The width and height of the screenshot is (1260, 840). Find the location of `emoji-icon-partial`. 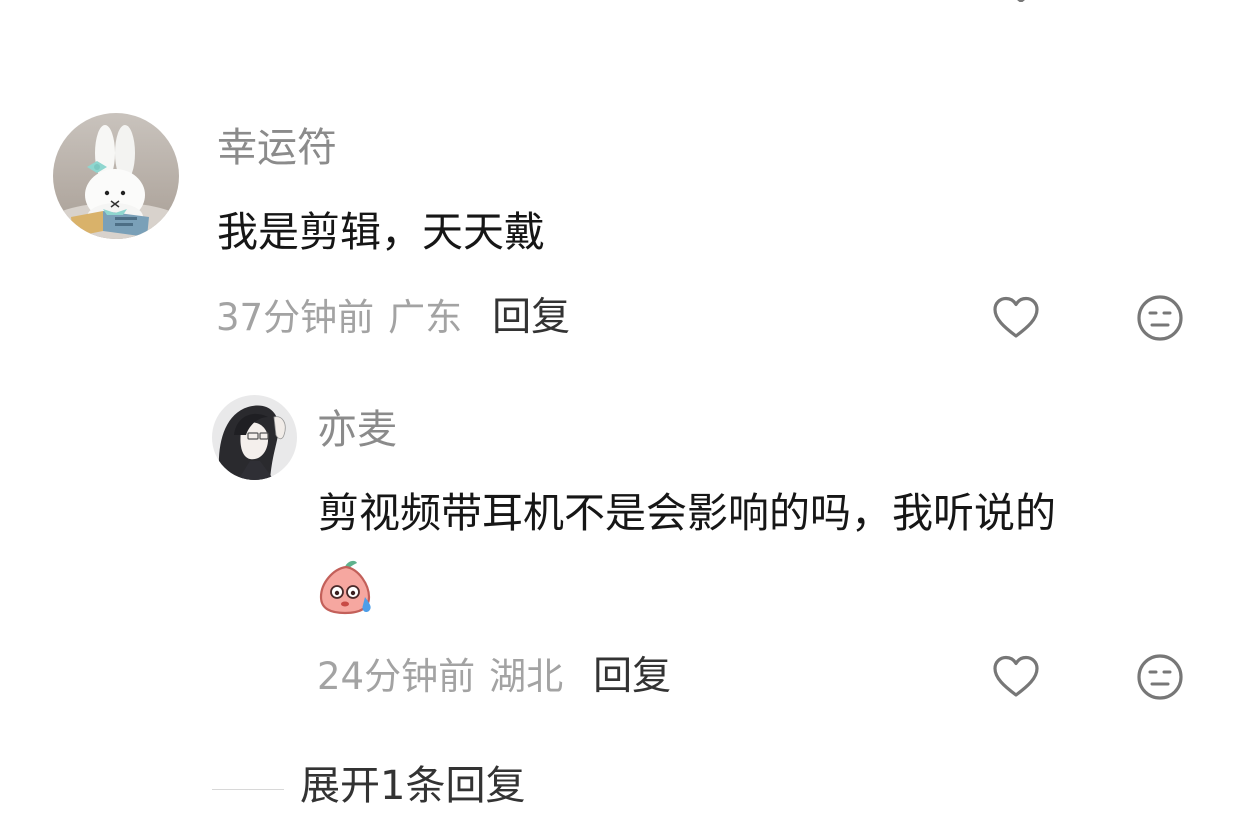

emoji-icon-partial is located at coordinates (1162, 2).